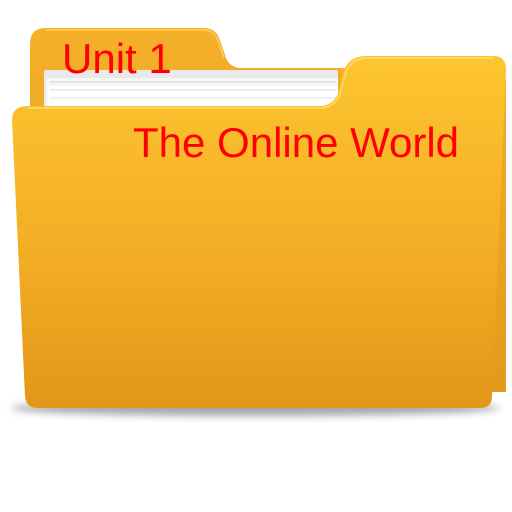 Image resolution: width=512 pixels, height=512 pixels. Describe the element at coordinates (117, 58) in the screenshot. I see `folder-tab-label: Unit 1` at that location.